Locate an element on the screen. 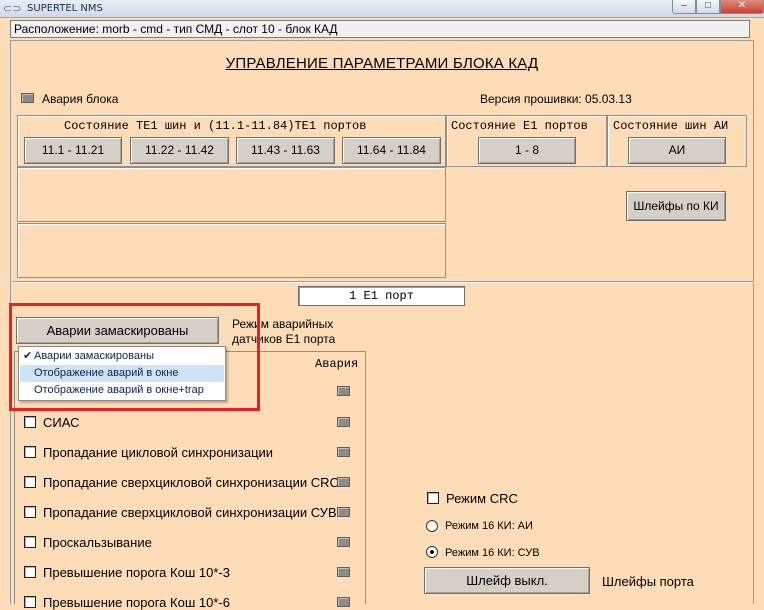  e1-group-title: Состояние E1 портов is located at coordinates (519, 126).